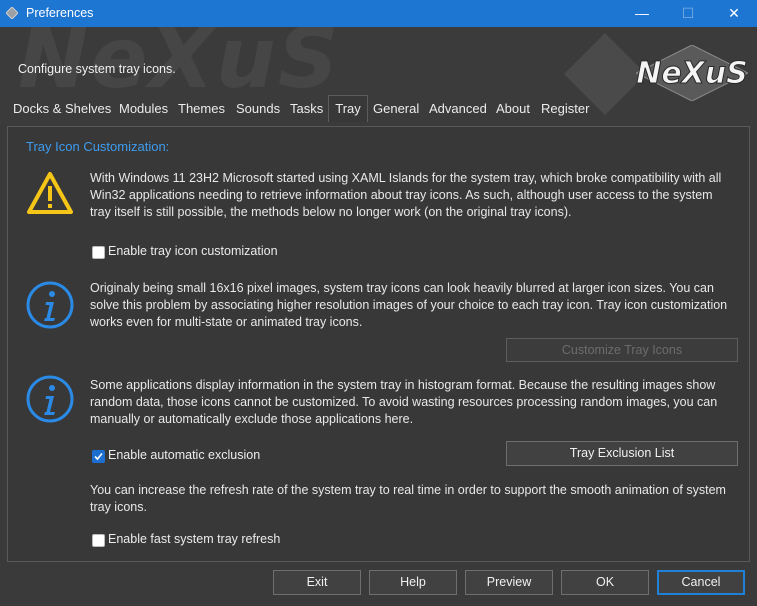 This screenshot has height=606, width=757. Describe the element at coordinates (193, 251) in the screenshot. I see `enable-customization-label: Enable tray icon customization` at that location.